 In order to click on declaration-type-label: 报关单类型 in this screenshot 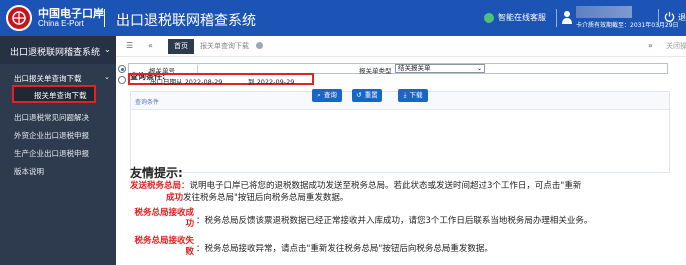, I will do `click(375, 71)`.